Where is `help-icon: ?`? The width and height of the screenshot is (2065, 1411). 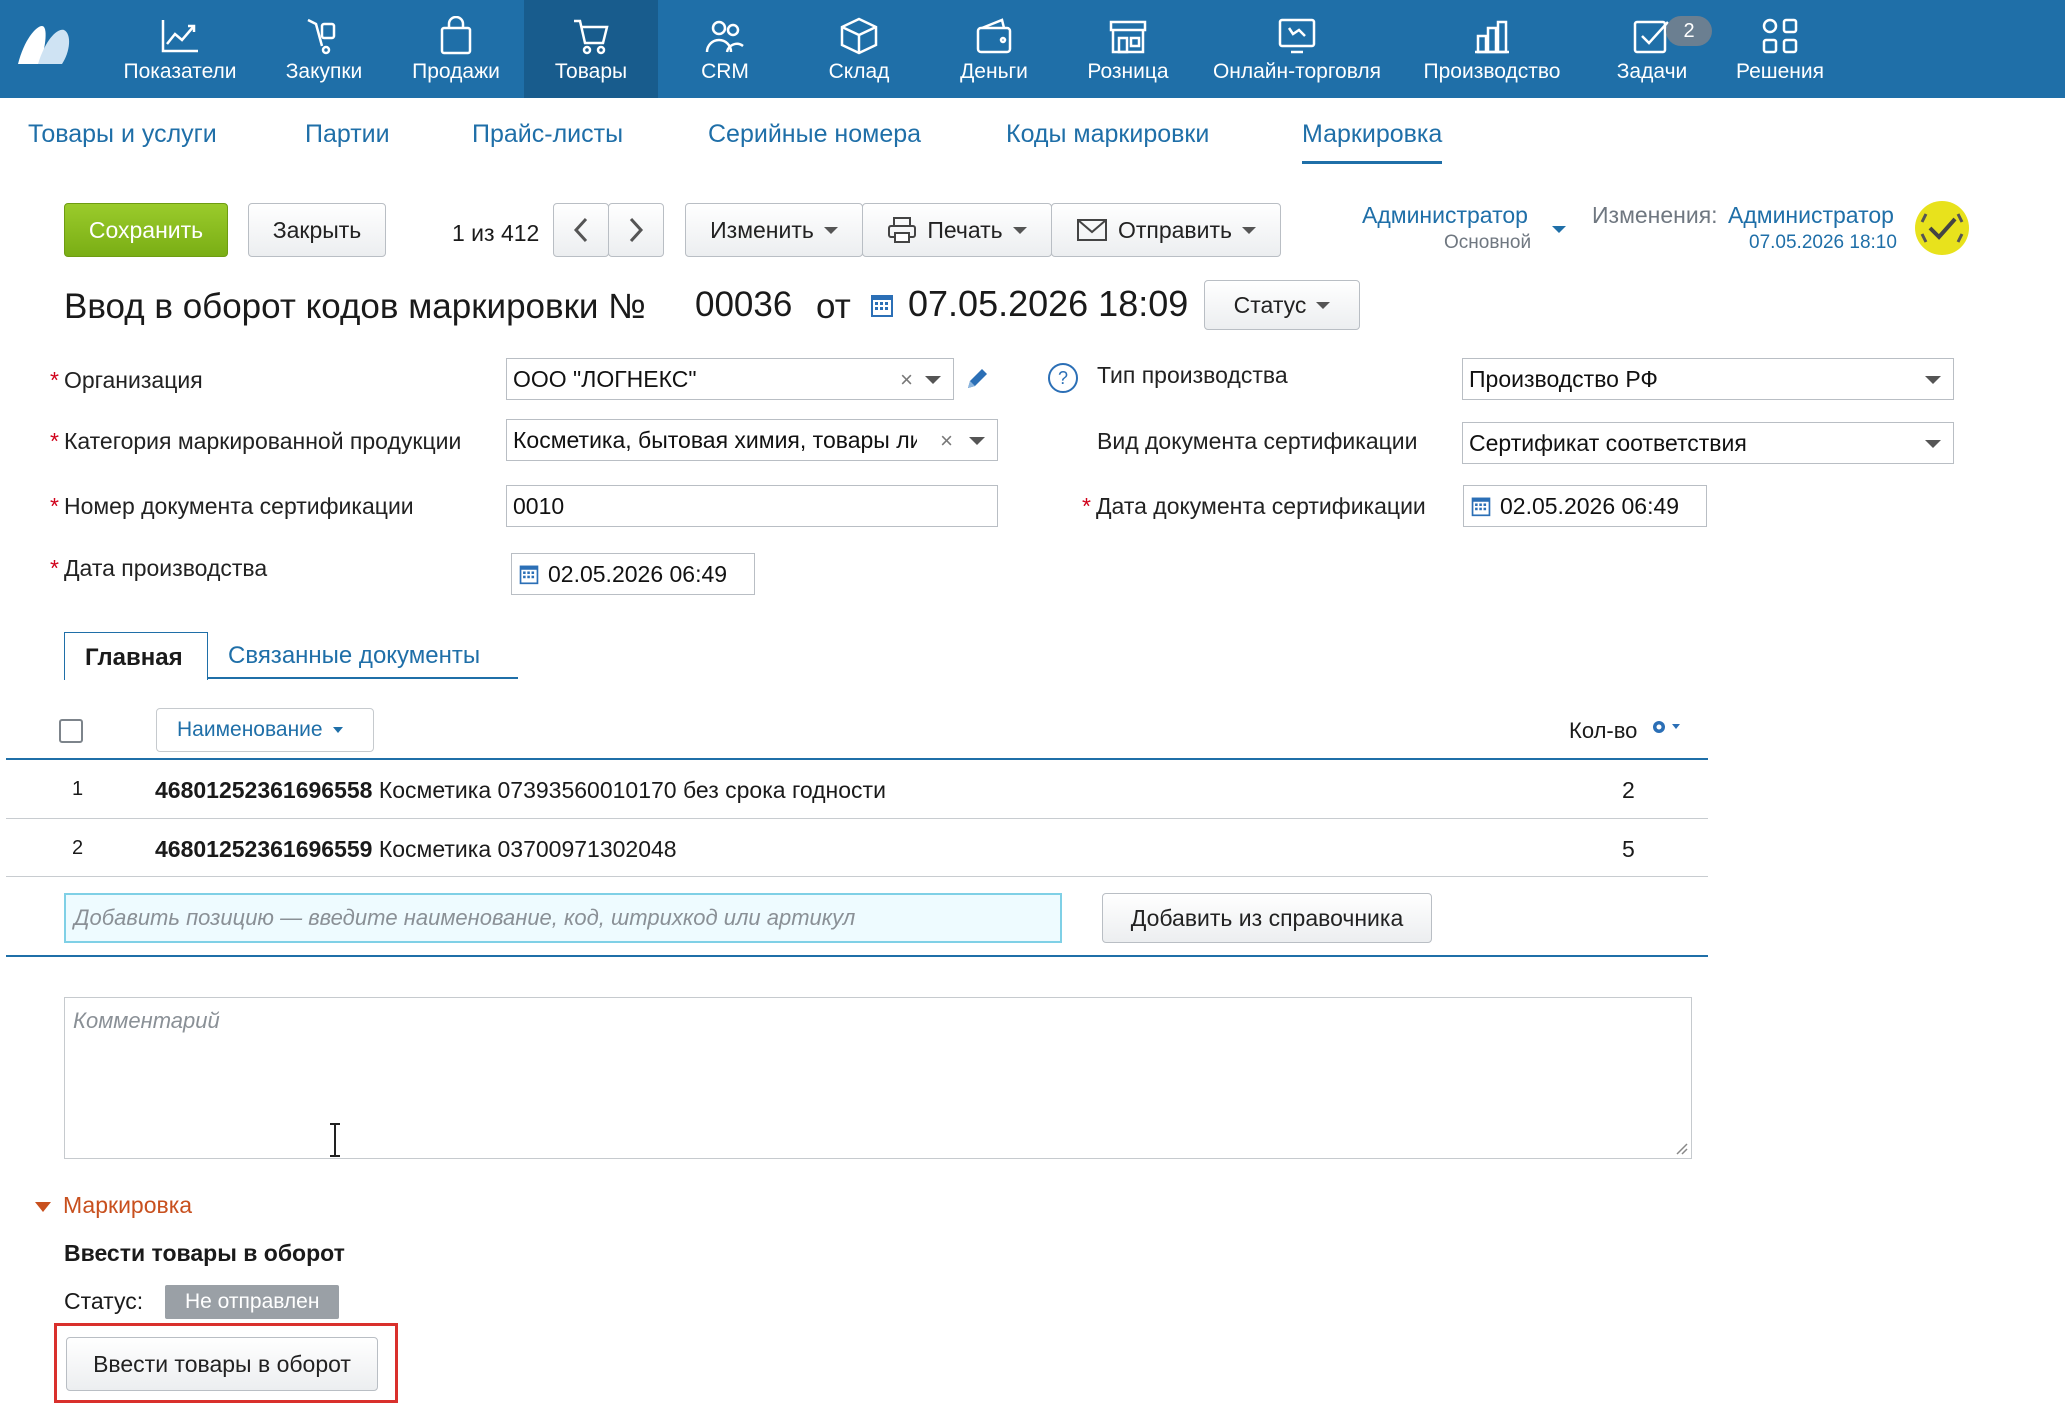 help-icon: ? is located at coordinates (1063, 378).